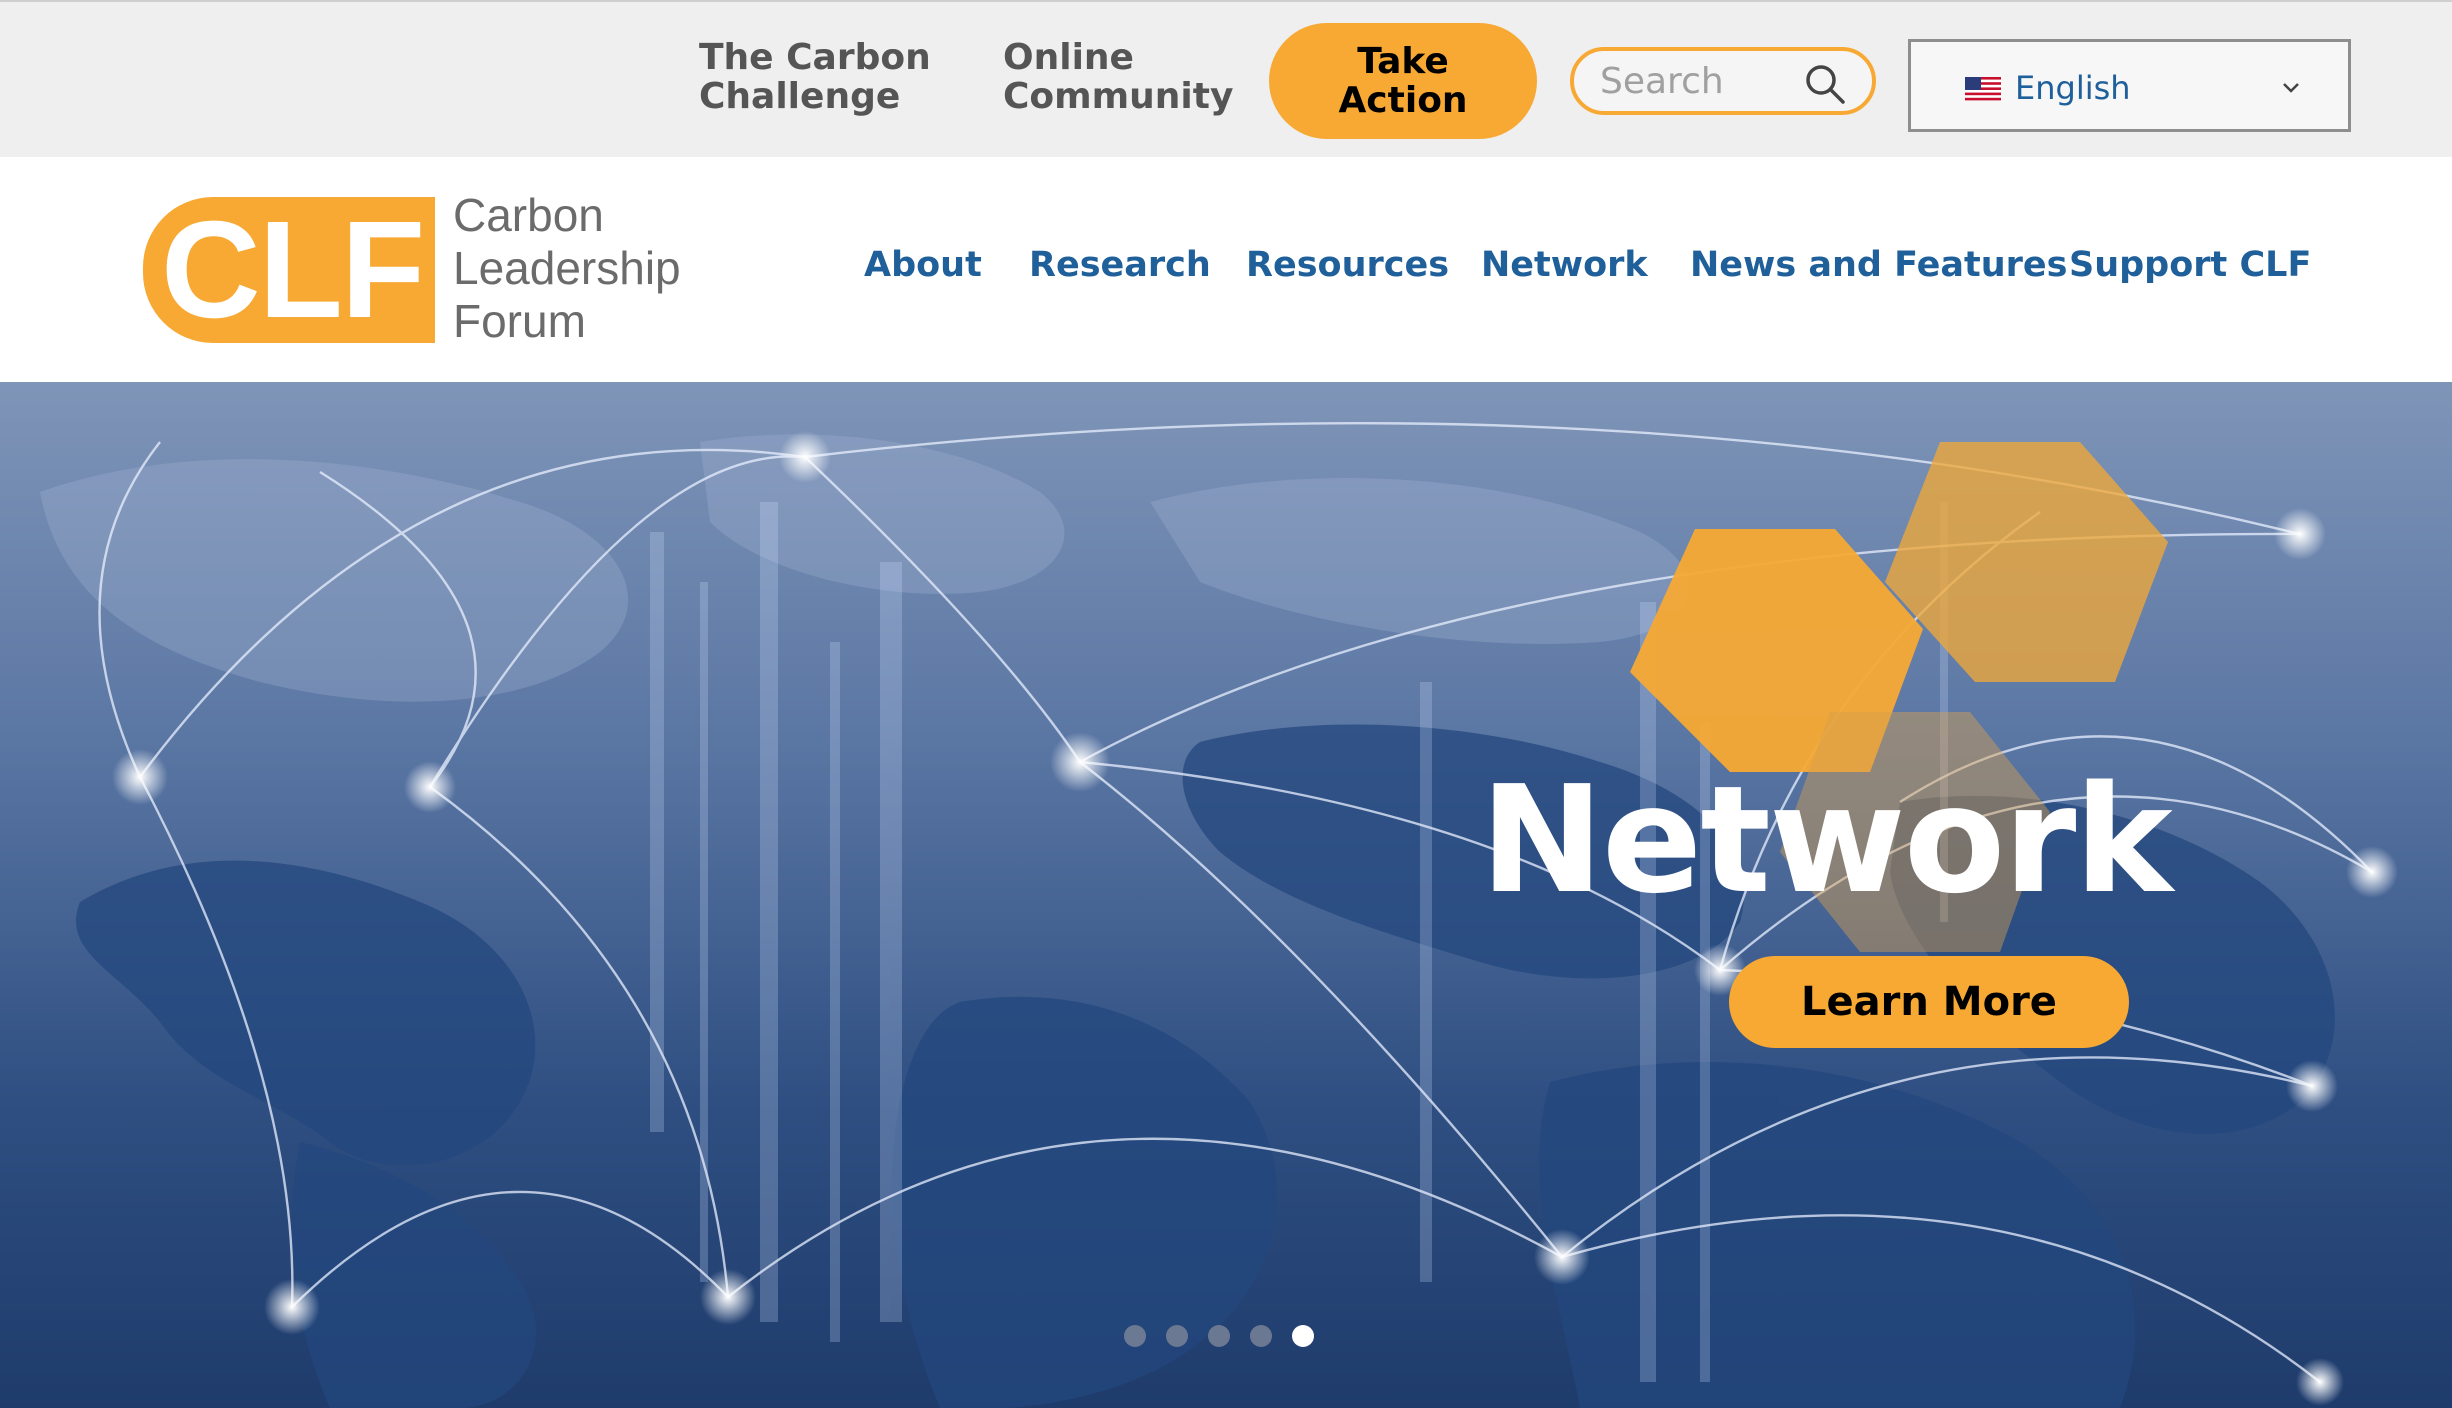 The image size is (2452, 1408). What do you see at coordinates (1564, 265) in the screenshot?
I see `nav-item-network: Network` at bounding box center [1564, 265].